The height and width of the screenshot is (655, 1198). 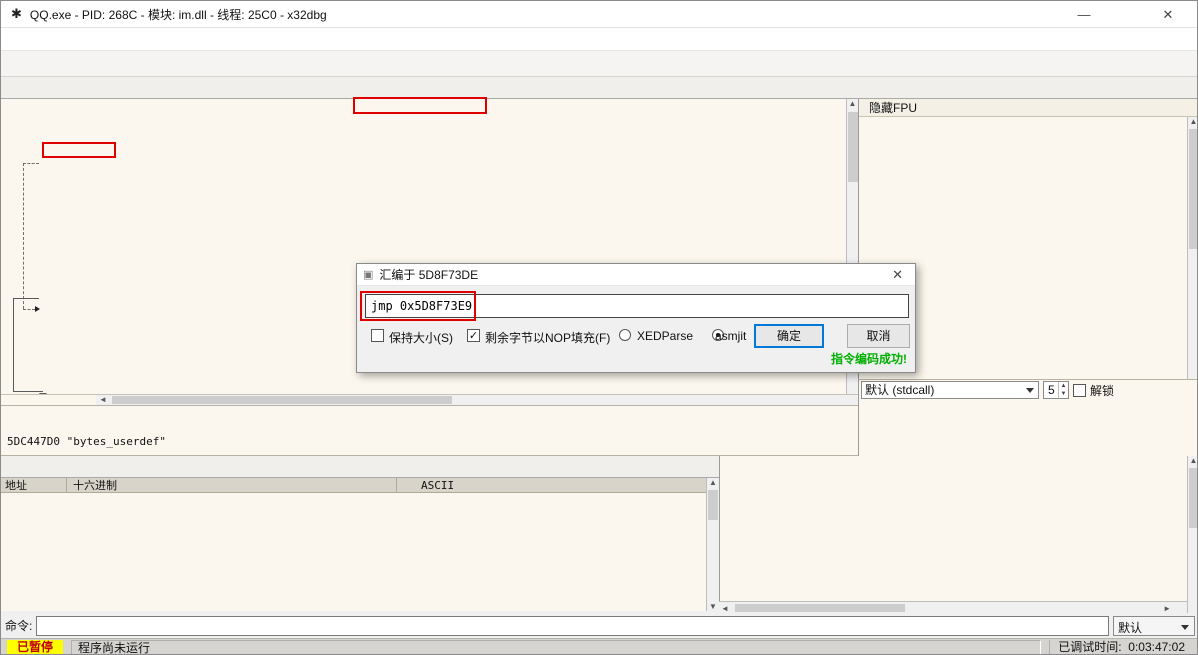 What do you see at coordinates (1084, 14) in the screenshot?
I see `minimize-button: —` at bounding box center [1084, 14].